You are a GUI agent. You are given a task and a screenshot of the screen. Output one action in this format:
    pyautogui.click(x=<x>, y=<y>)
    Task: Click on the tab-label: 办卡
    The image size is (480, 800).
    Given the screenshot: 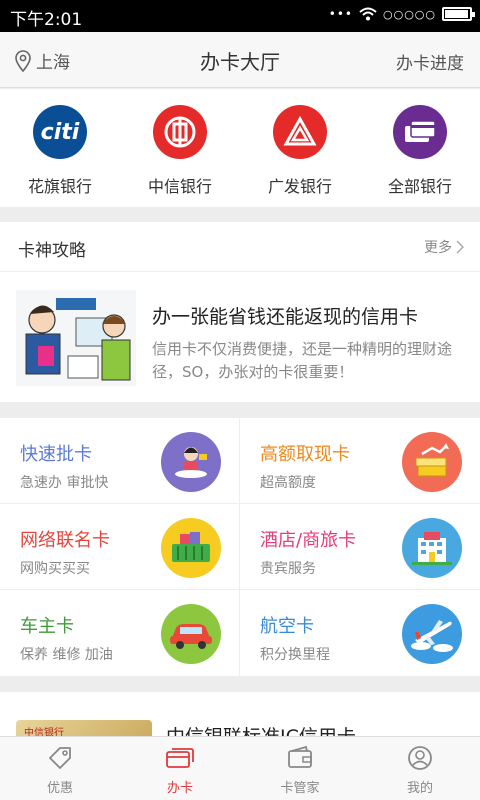 What is the action you would take?
    pyautogui.click(x=179, y=788)
    